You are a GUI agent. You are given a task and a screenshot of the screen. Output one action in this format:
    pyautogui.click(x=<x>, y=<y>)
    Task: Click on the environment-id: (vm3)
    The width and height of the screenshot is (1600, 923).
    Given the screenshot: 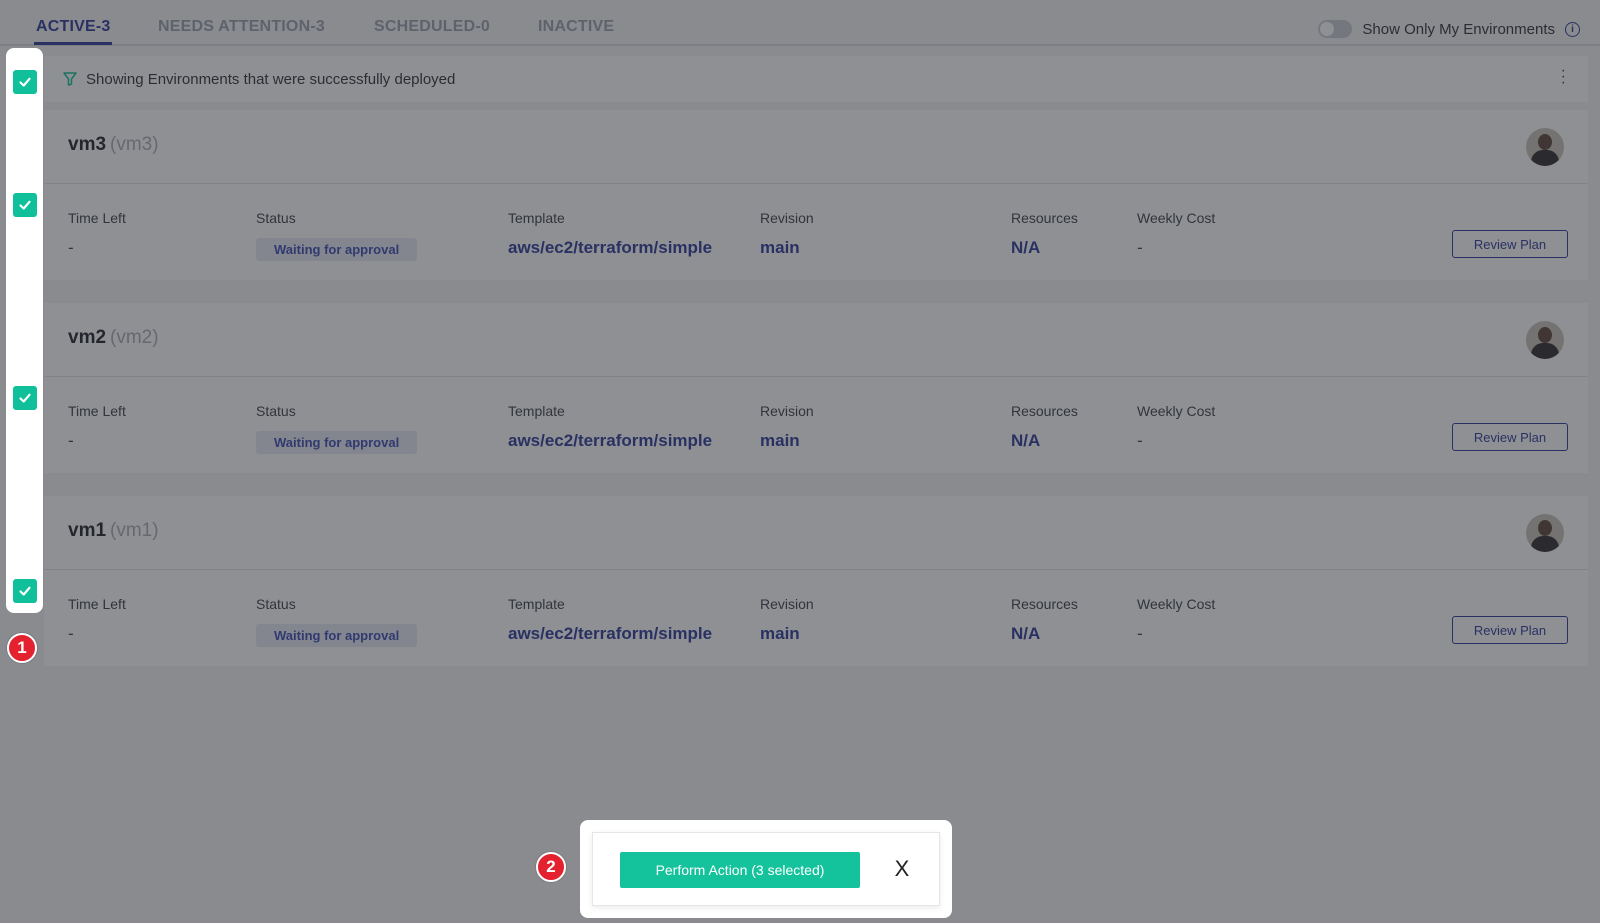 What is the action you would take?
    pyautogui.click(x=134, y=144)
    